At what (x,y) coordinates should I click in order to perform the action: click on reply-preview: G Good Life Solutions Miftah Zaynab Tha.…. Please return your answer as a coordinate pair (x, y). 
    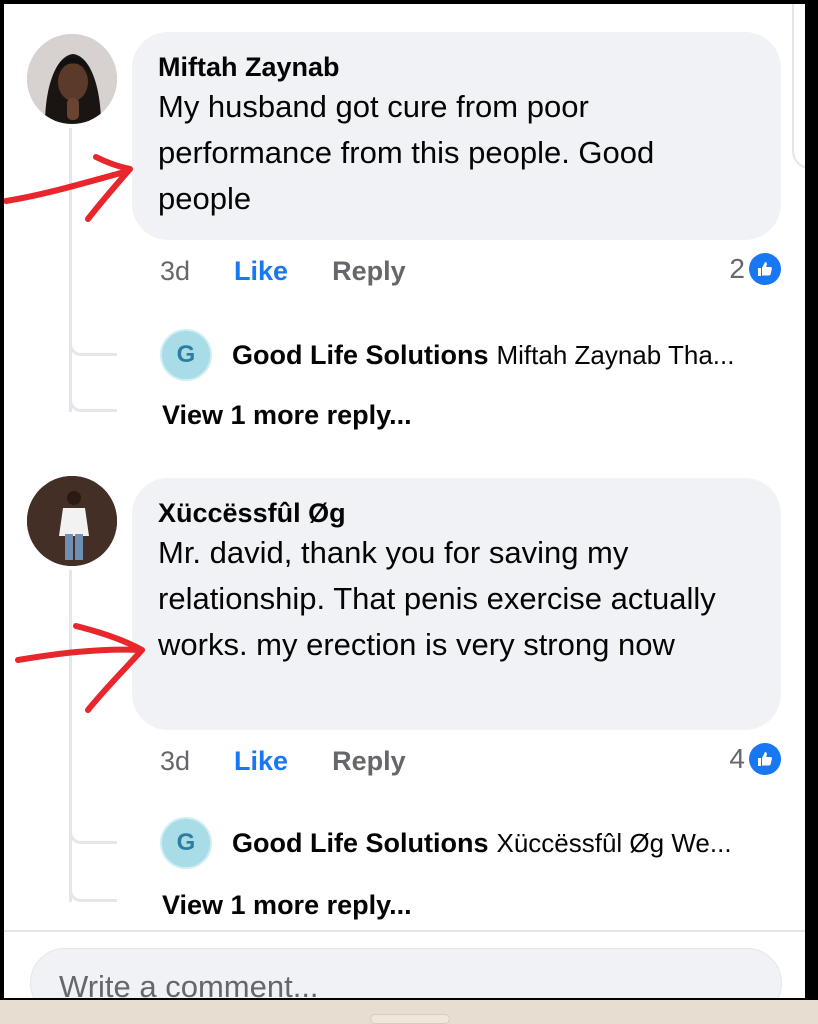
    Looking at the image, I should click on (447, 355).